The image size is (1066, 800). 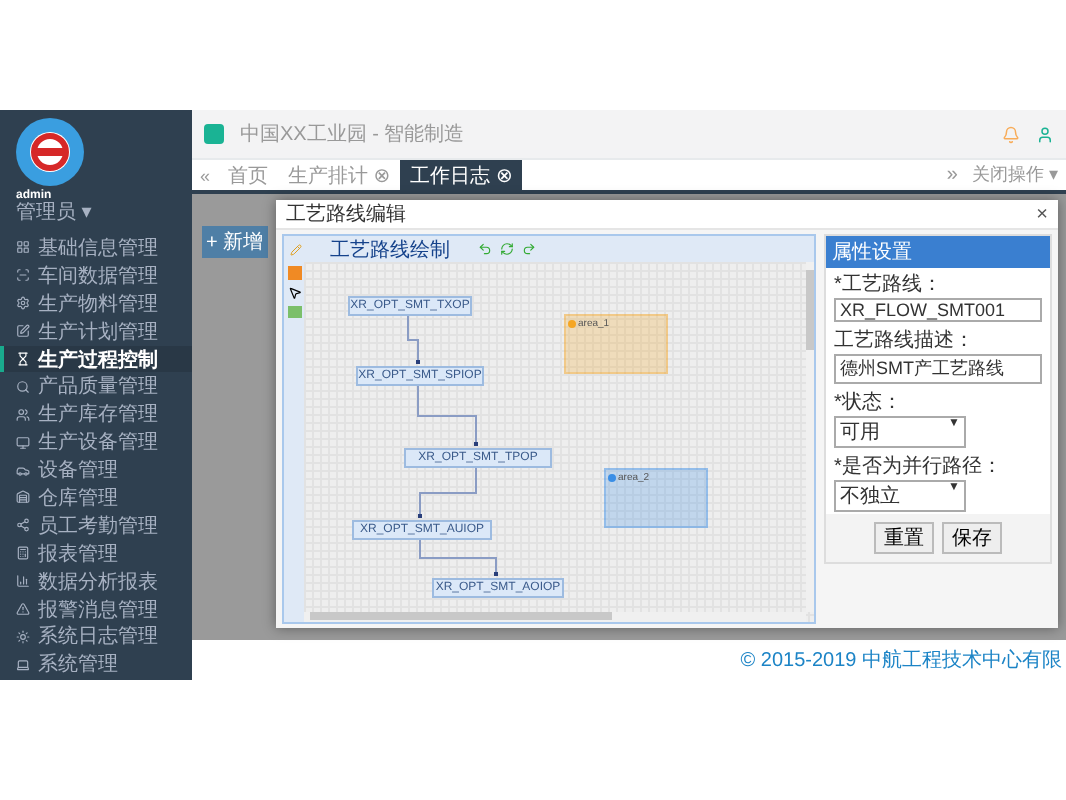 I want to click on tab: 首页, so click(x=248, y=175).